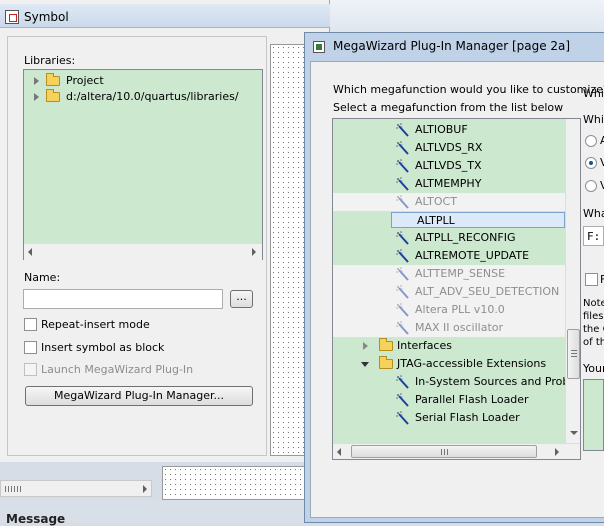  Describe the element at coordinates (593, 93) in the screenshot. I see `right-which-label-1: Whic` at that location.